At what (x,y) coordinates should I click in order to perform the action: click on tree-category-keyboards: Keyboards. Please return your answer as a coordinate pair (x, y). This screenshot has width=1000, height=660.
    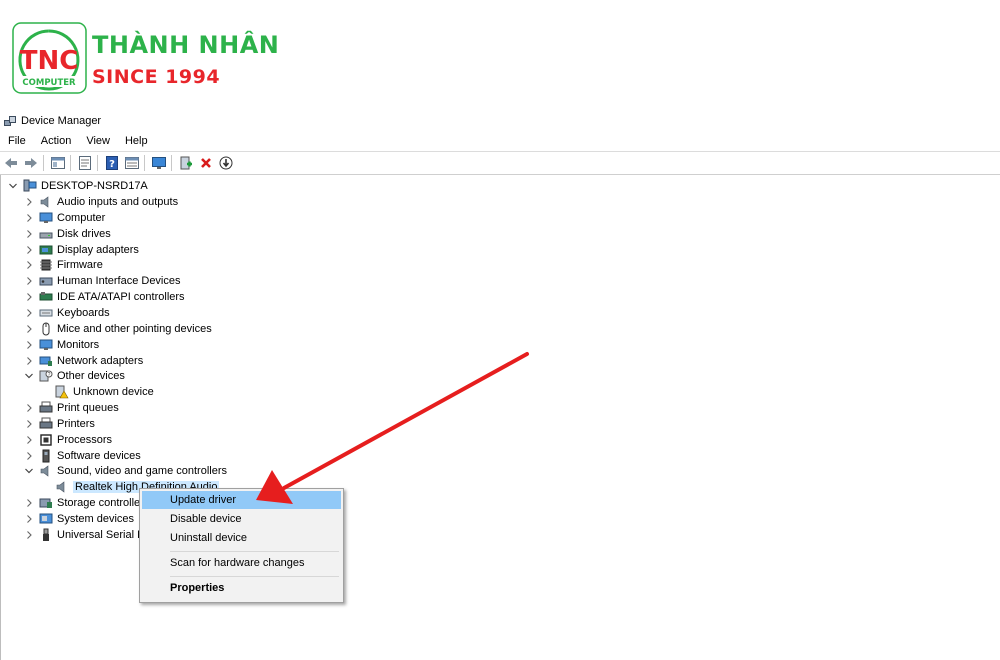
    Looking at the image, I should click on (66, 313).